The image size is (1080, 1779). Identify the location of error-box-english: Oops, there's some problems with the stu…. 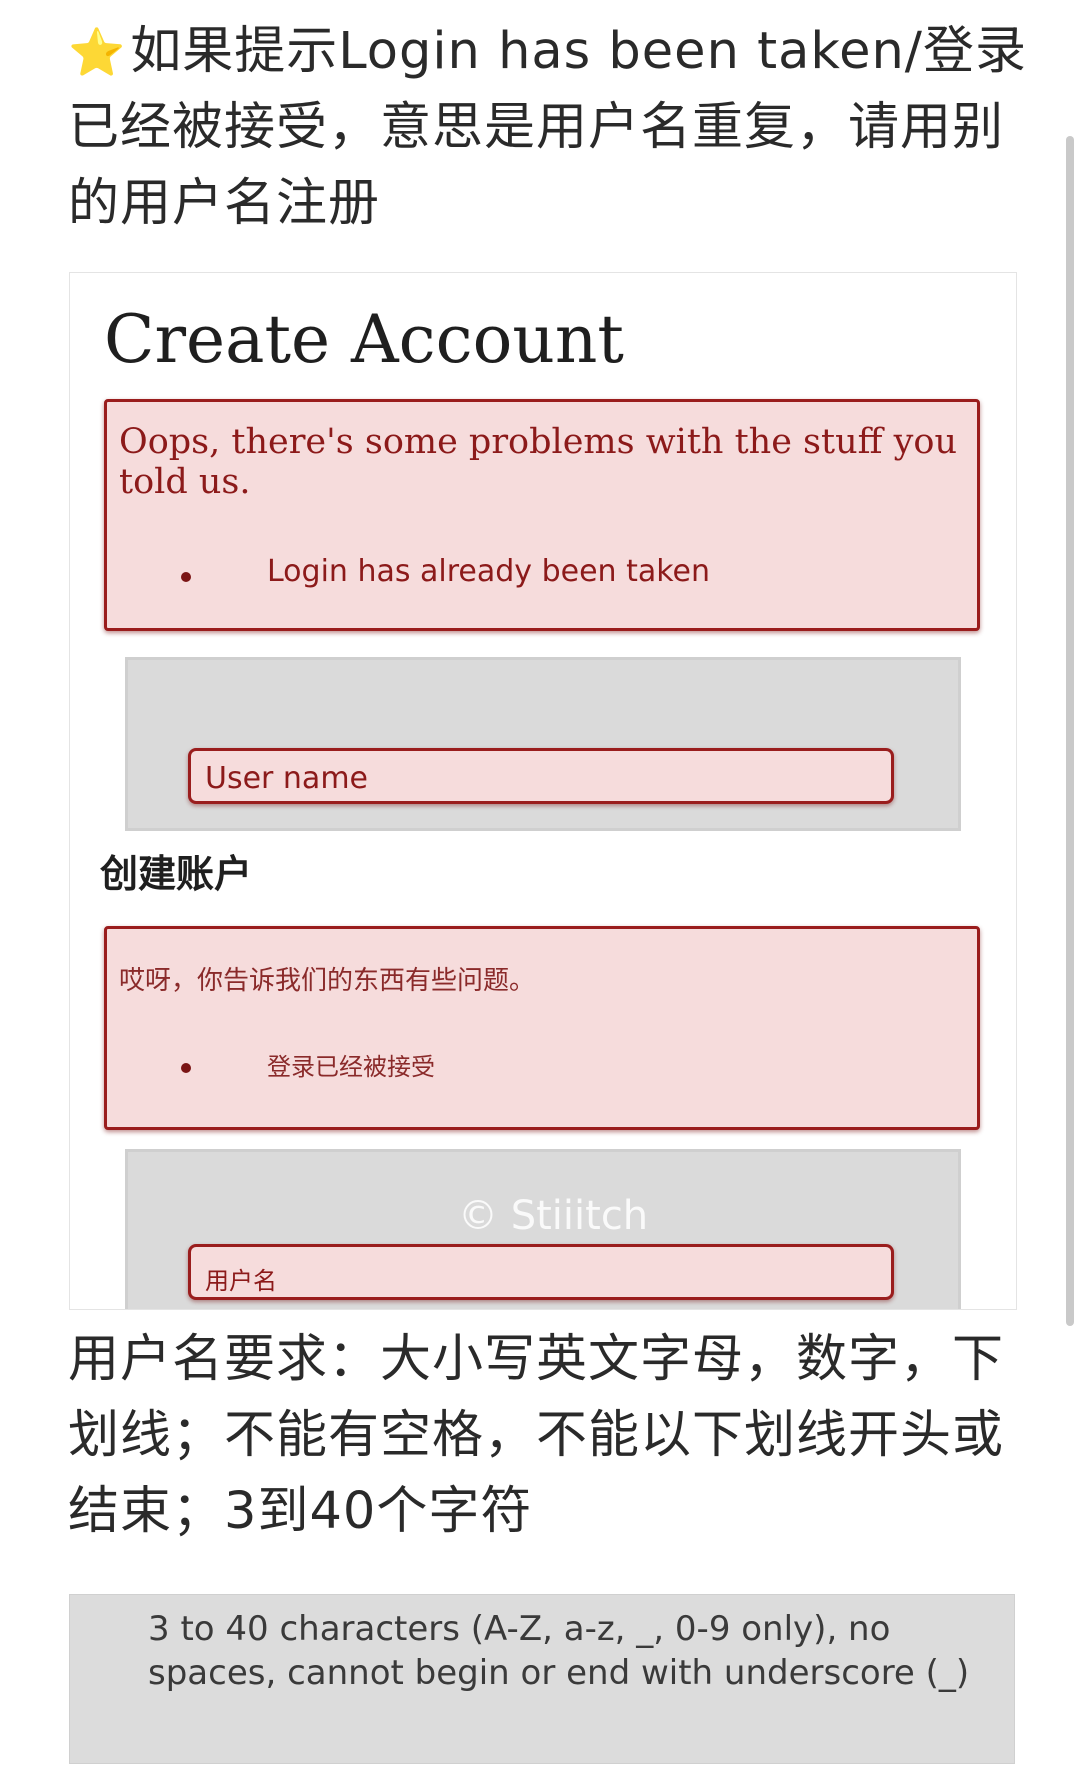
(542, 515).